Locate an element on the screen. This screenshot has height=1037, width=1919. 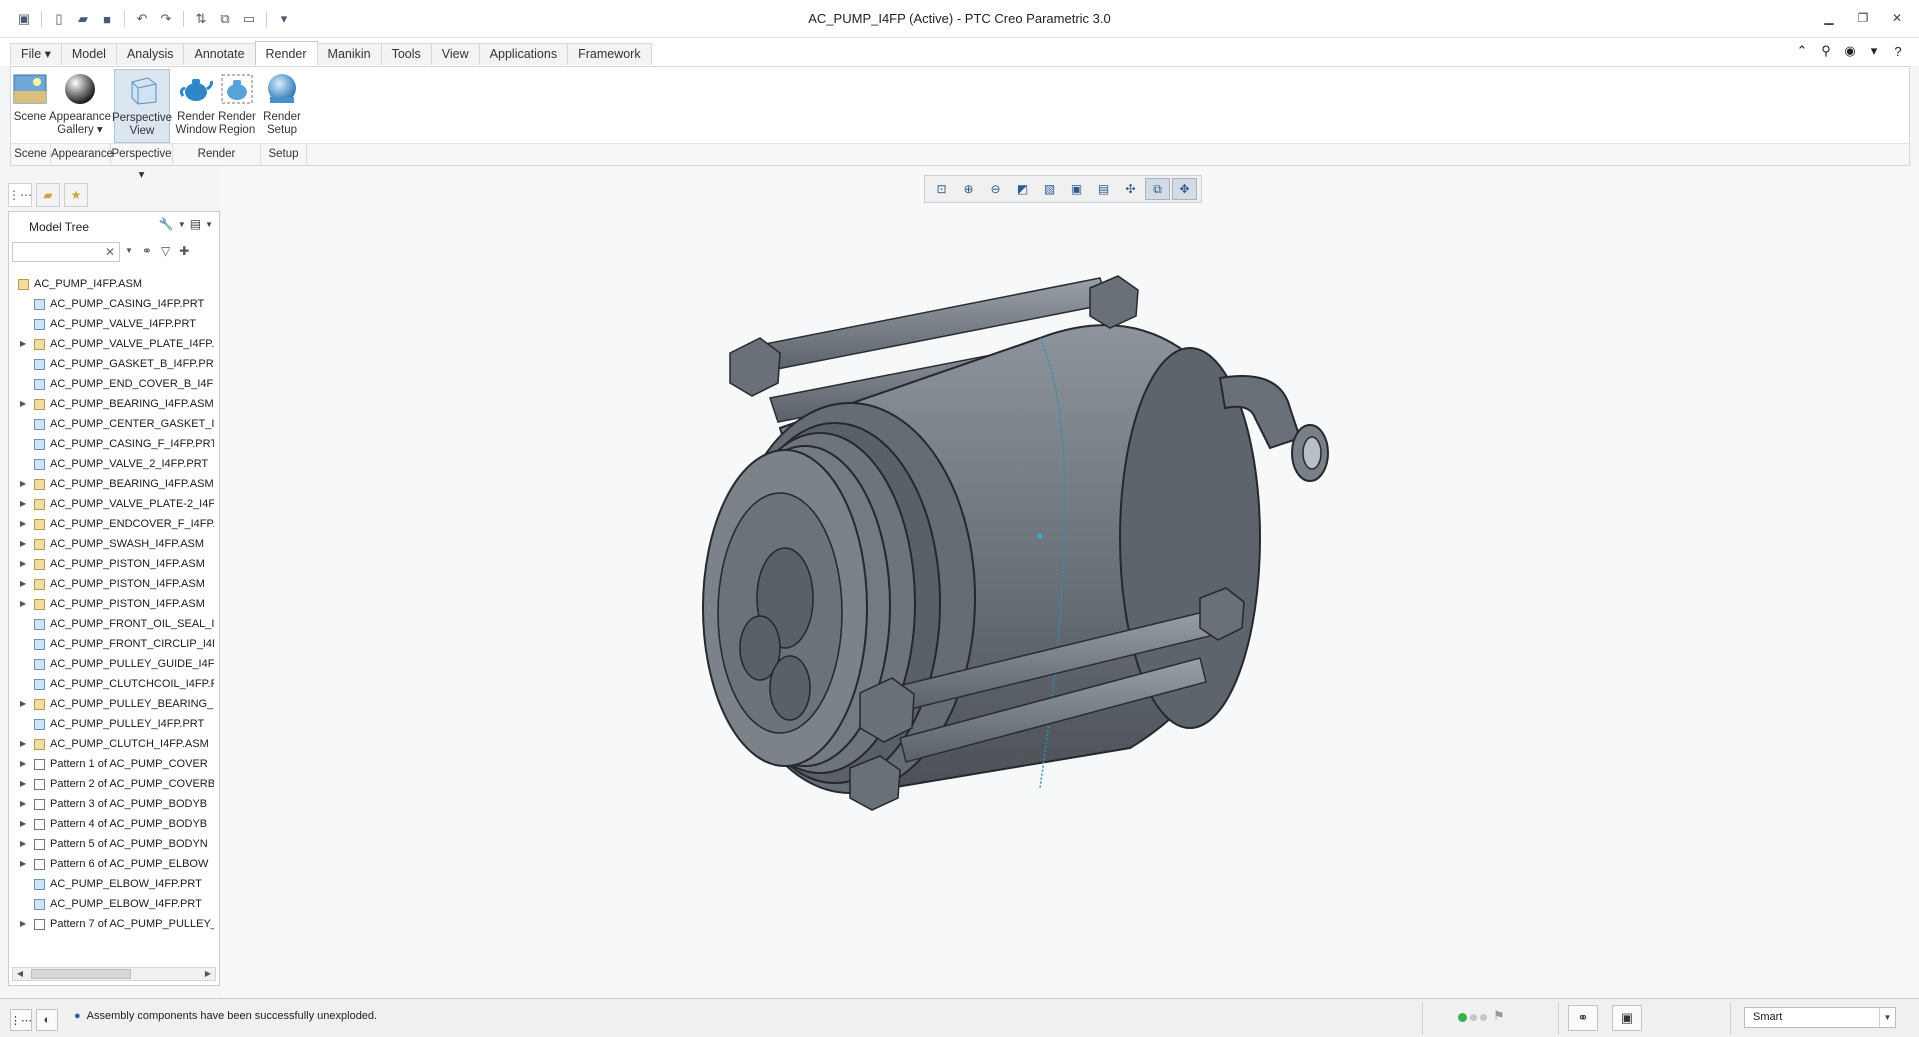
repaint-icon: ◩ is located at coordinates (1022, 189).